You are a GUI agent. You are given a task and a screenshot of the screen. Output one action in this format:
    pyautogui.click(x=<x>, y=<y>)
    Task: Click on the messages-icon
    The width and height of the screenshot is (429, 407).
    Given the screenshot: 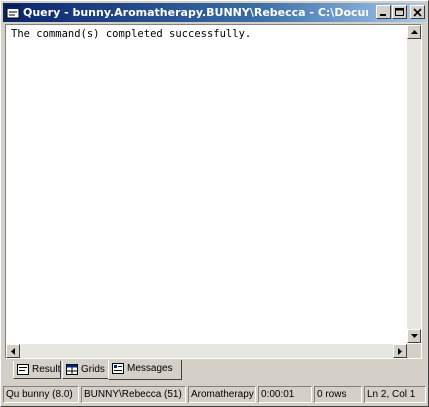 What is the action you would take?
    pyautogui.click(x=118, y=371)
    